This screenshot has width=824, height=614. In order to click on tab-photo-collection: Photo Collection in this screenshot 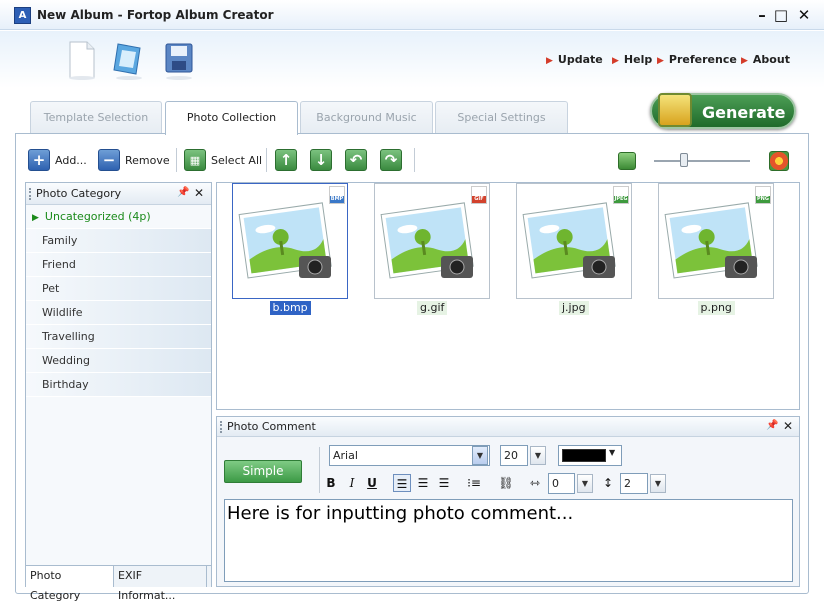, I will do `click(231, 118)`.